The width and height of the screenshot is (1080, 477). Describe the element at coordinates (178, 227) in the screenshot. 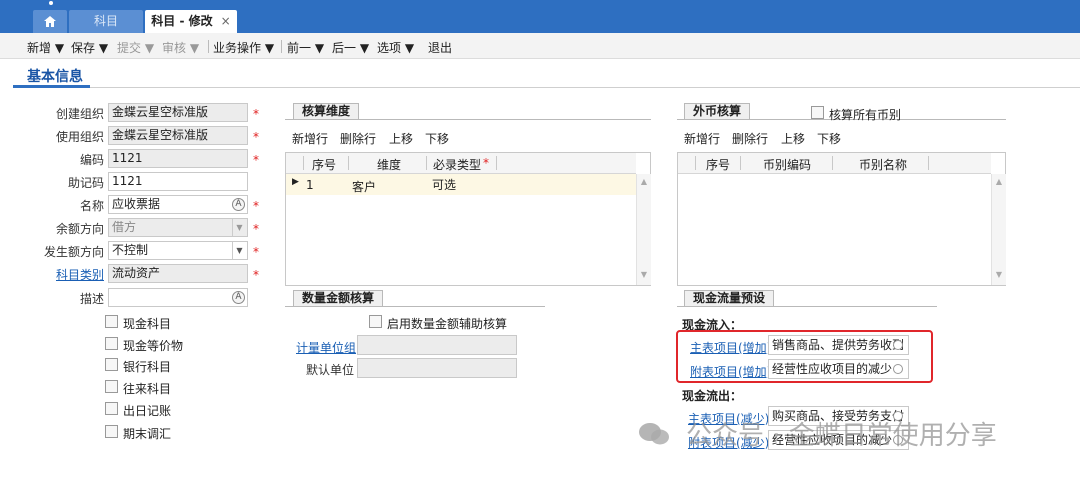

I see `balance-dir-select: 借方` at that location.